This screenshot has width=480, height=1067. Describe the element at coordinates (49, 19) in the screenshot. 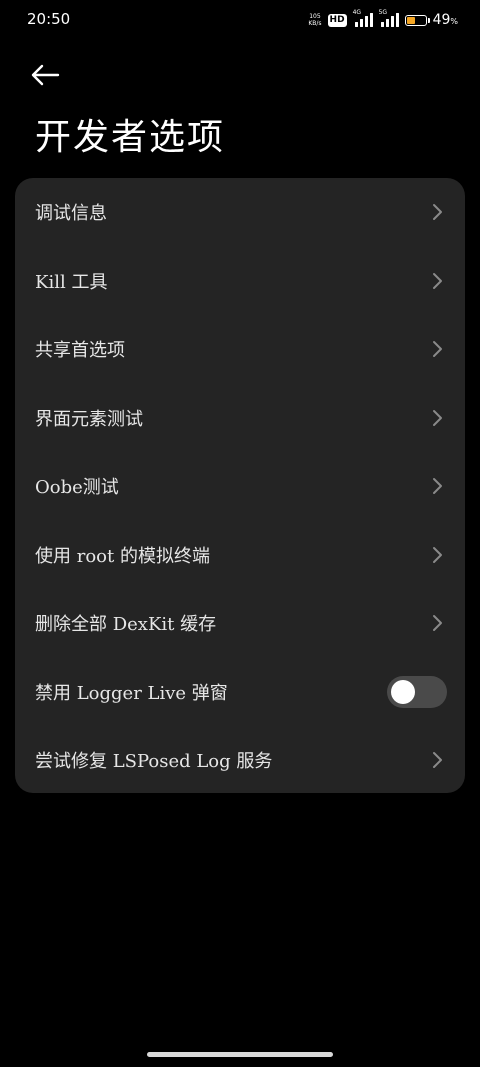

I see `status-time: 20:50` at that location.